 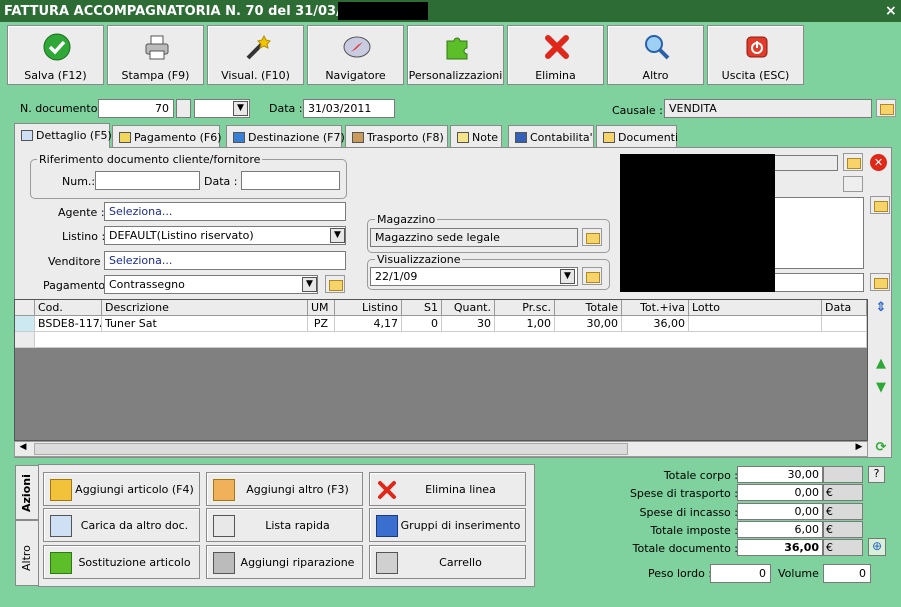 I want to click on volume-field: 0, so click(x=847, y=573).